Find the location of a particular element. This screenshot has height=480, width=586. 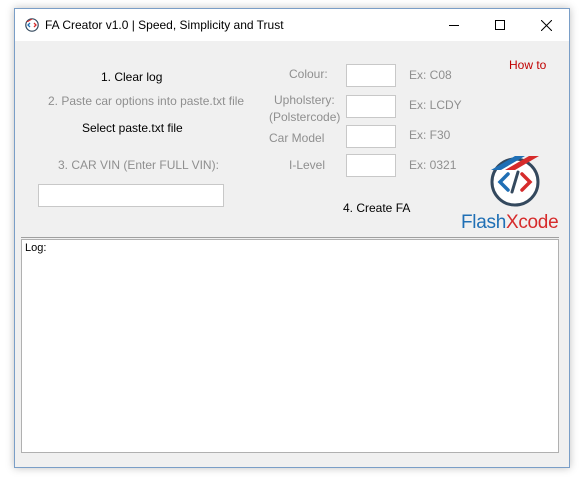

colour-input is located at coordinates (371, 75).